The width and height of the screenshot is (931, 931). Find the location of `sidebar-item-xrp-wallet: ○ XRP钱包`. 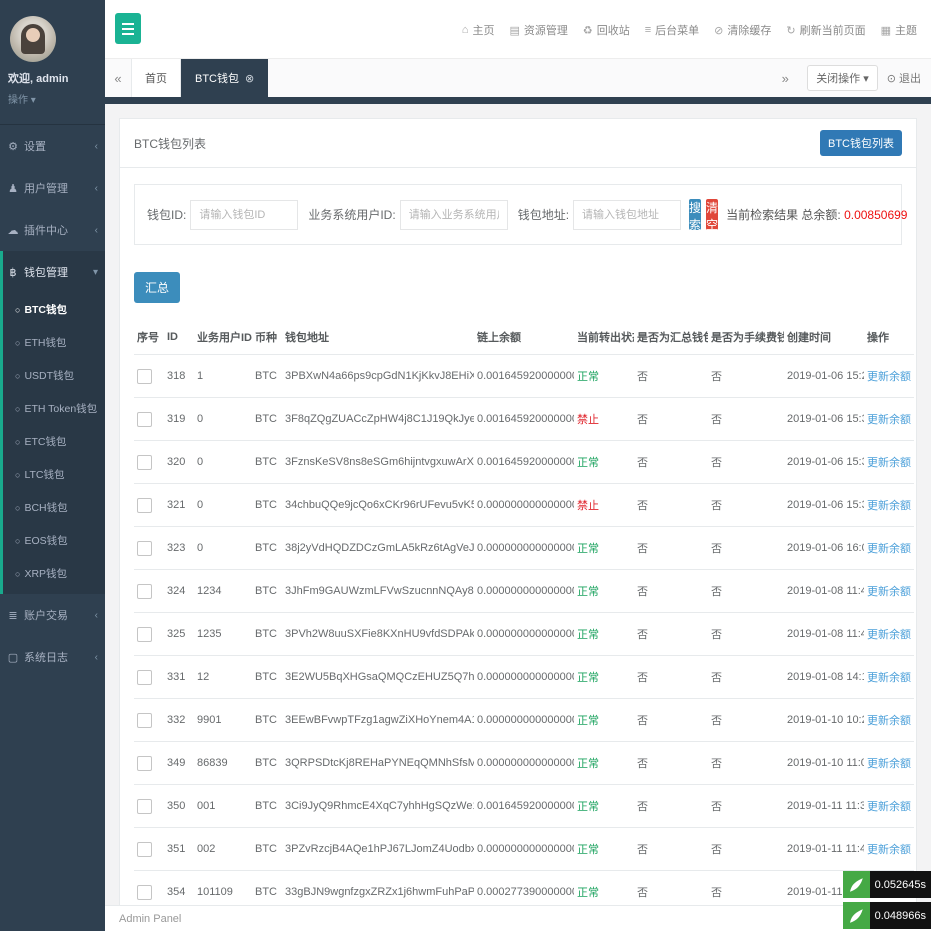

sidebar-item-xrp-wallet: ○ XRP钱包 is located at coordinates (54, 573).